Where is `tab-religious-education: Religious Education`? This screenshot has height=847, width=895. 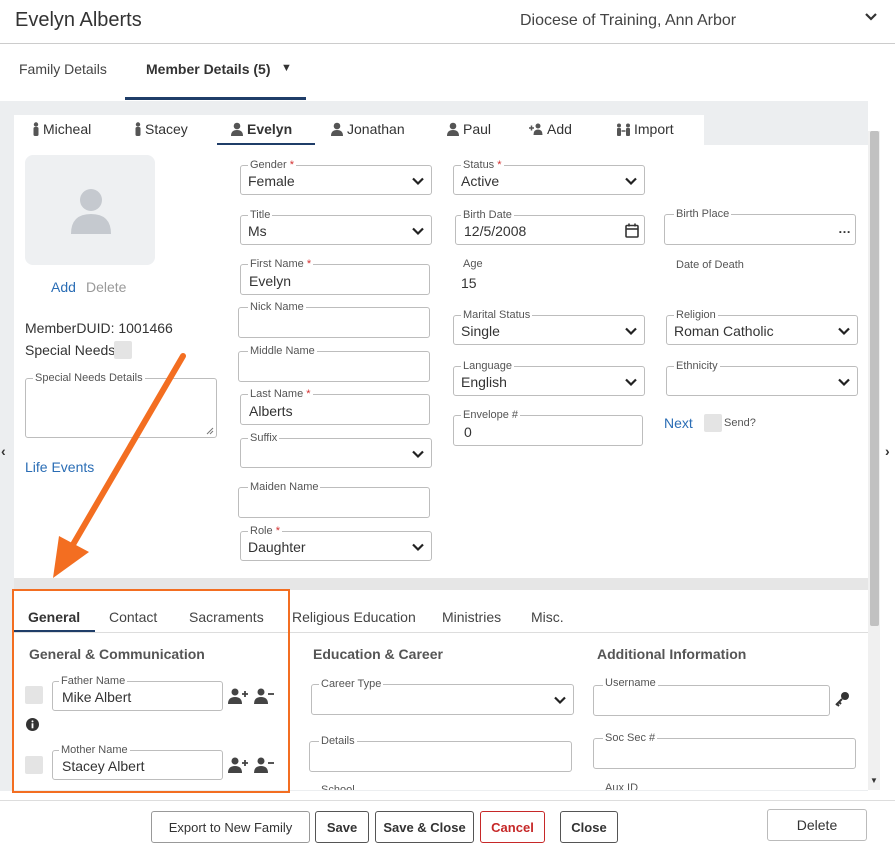 tab-religious-education: Religious Education is located at coordinates (354, 617).